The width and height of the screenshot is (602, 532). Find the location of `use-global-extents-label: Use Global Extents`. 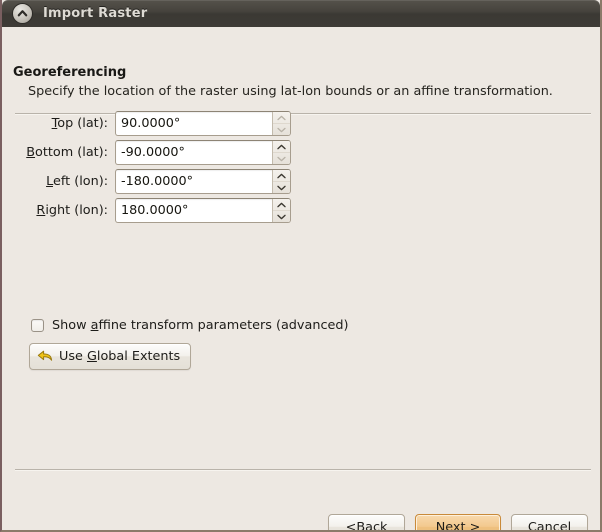

use-global-extents-label: Use Global Extents is located at coordinates (119, 356).